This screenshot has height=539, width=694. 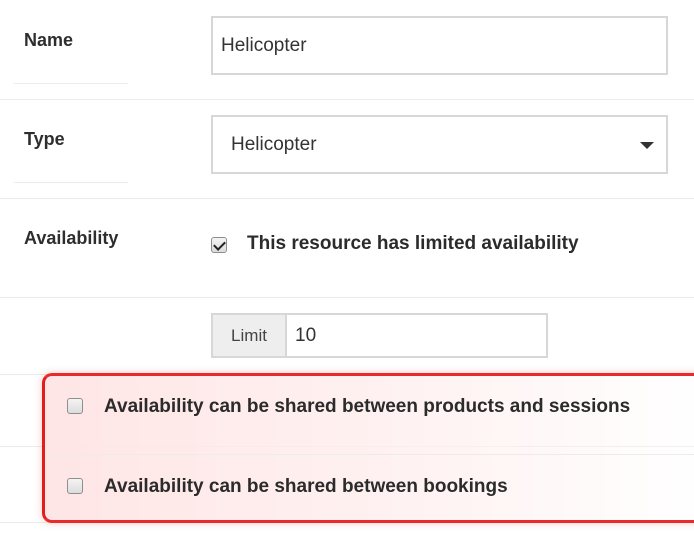 What do you see at coordinates (439, 45) in the screenshot?
I see `name-input: Helicopter` at bounding box center [439, 45].